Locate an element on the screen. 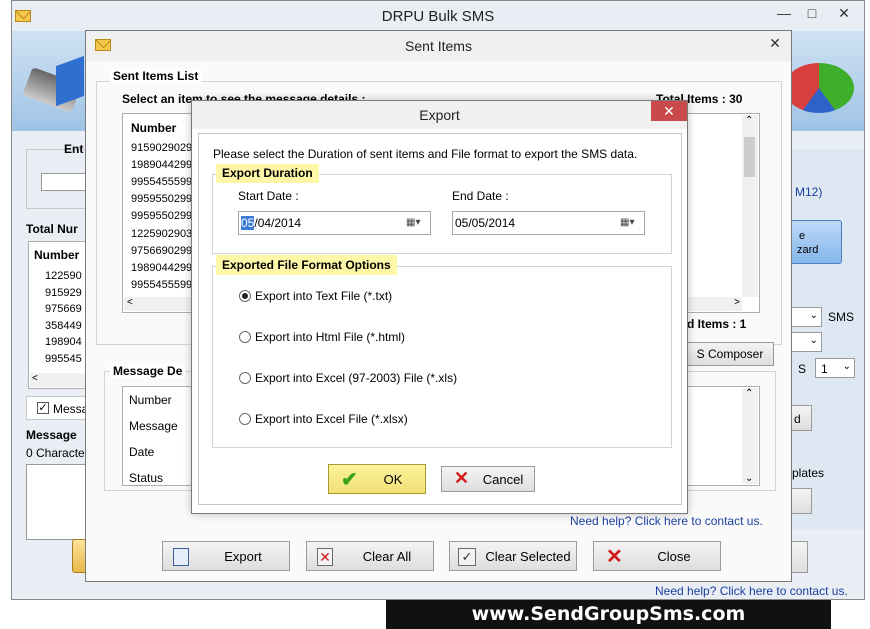  close-window-button: ✕ is located at coordinates (844, 13).